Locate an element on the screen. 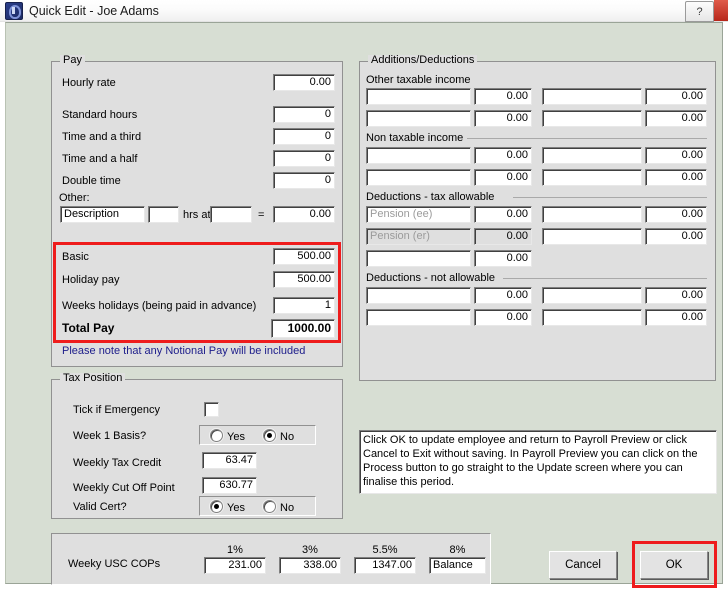 Image resolution: width=728 pixels, height=589 pixels. pension-er-desc: Pension (er) is located at coordinates (418, 236).